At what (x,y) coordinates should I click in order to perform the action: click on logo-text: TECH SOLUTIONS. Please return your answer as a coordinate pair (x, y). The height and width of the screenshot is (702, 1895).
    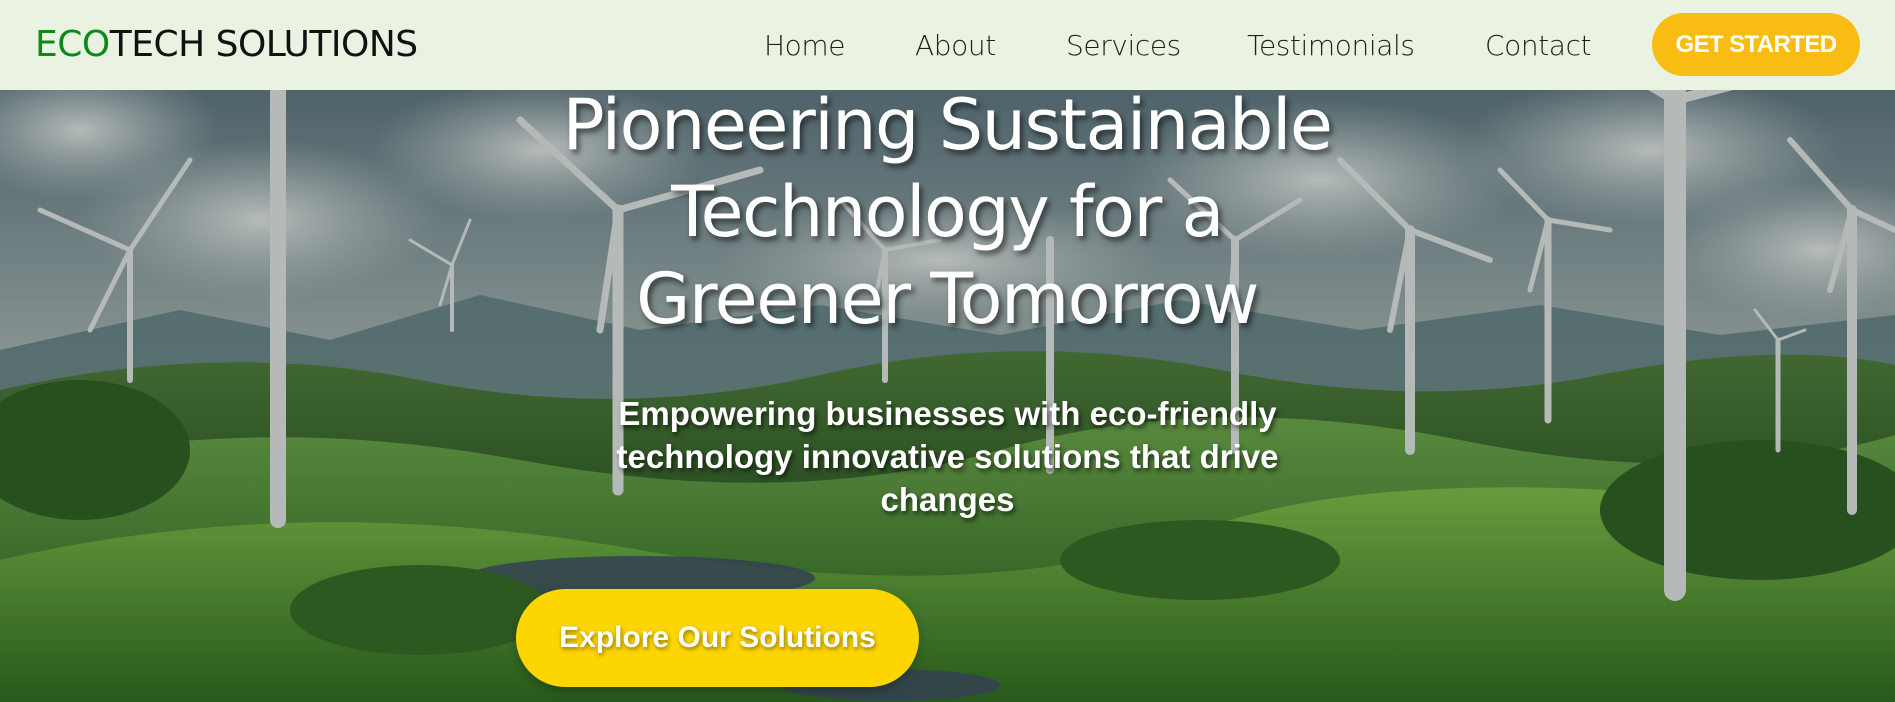
    Looking at the image, I should click on (263, 44).